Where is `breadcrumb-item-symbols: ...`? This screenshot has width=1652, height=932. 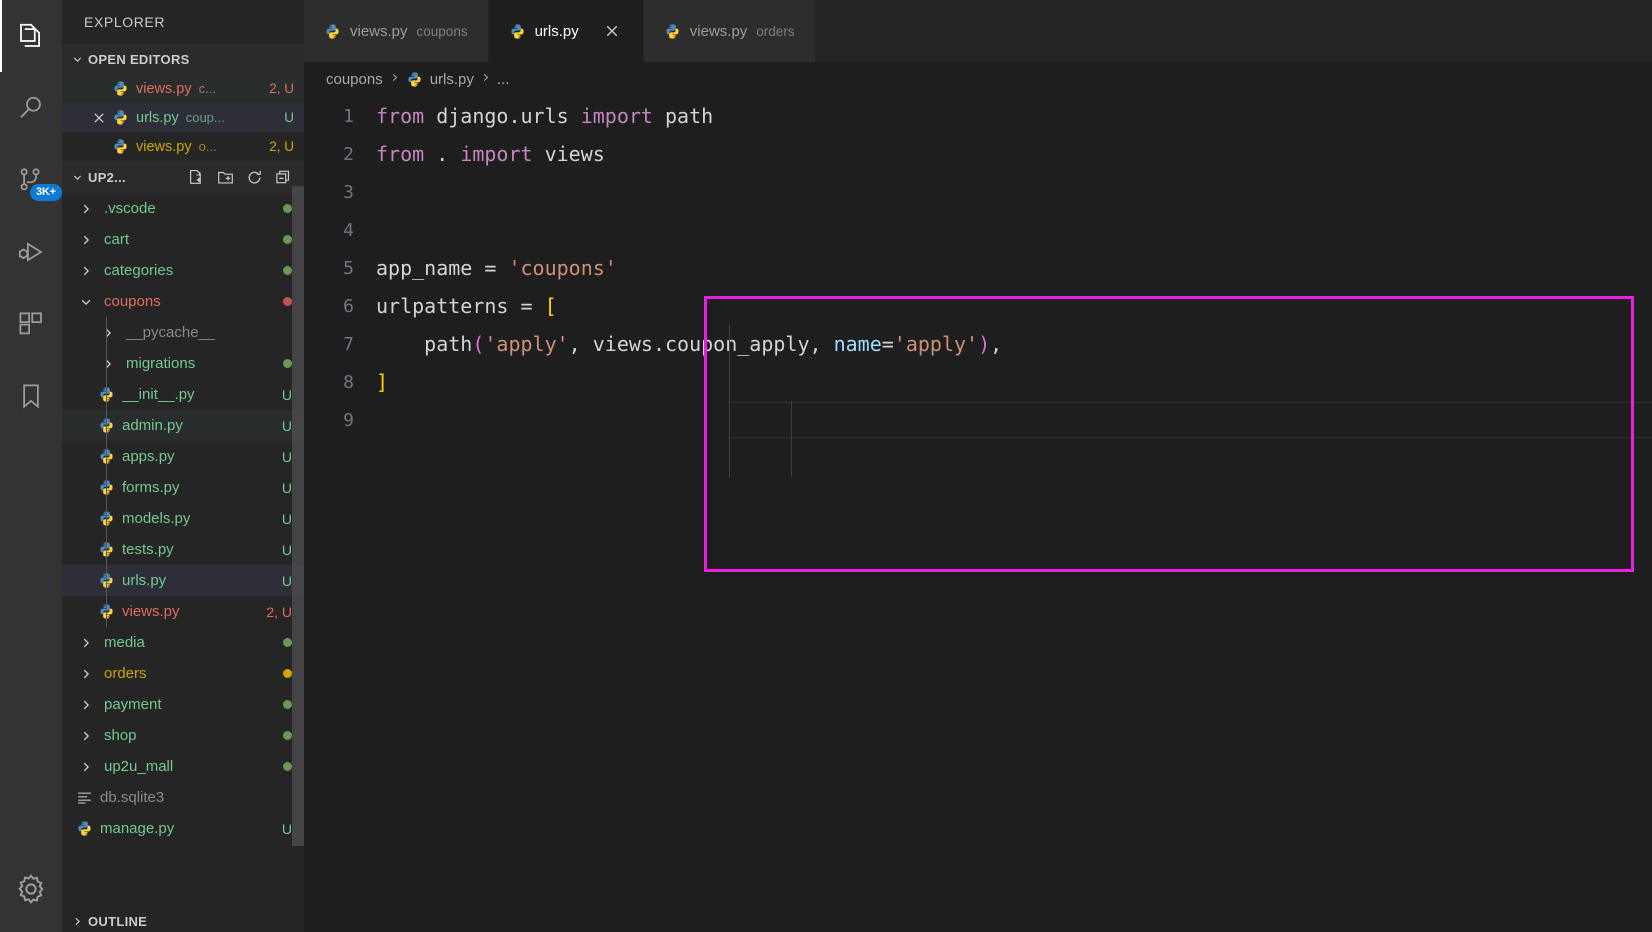
breadcrumb-item-symbols: ... is located at coordinates (503, 79).